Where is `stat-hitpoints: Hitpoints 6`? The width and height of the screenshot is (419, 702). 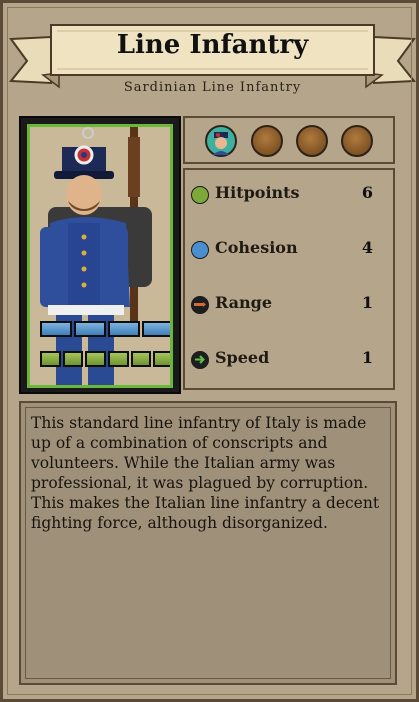
stat-hitpoints: Hitpoints 6 is located at coordinates (289, 197).